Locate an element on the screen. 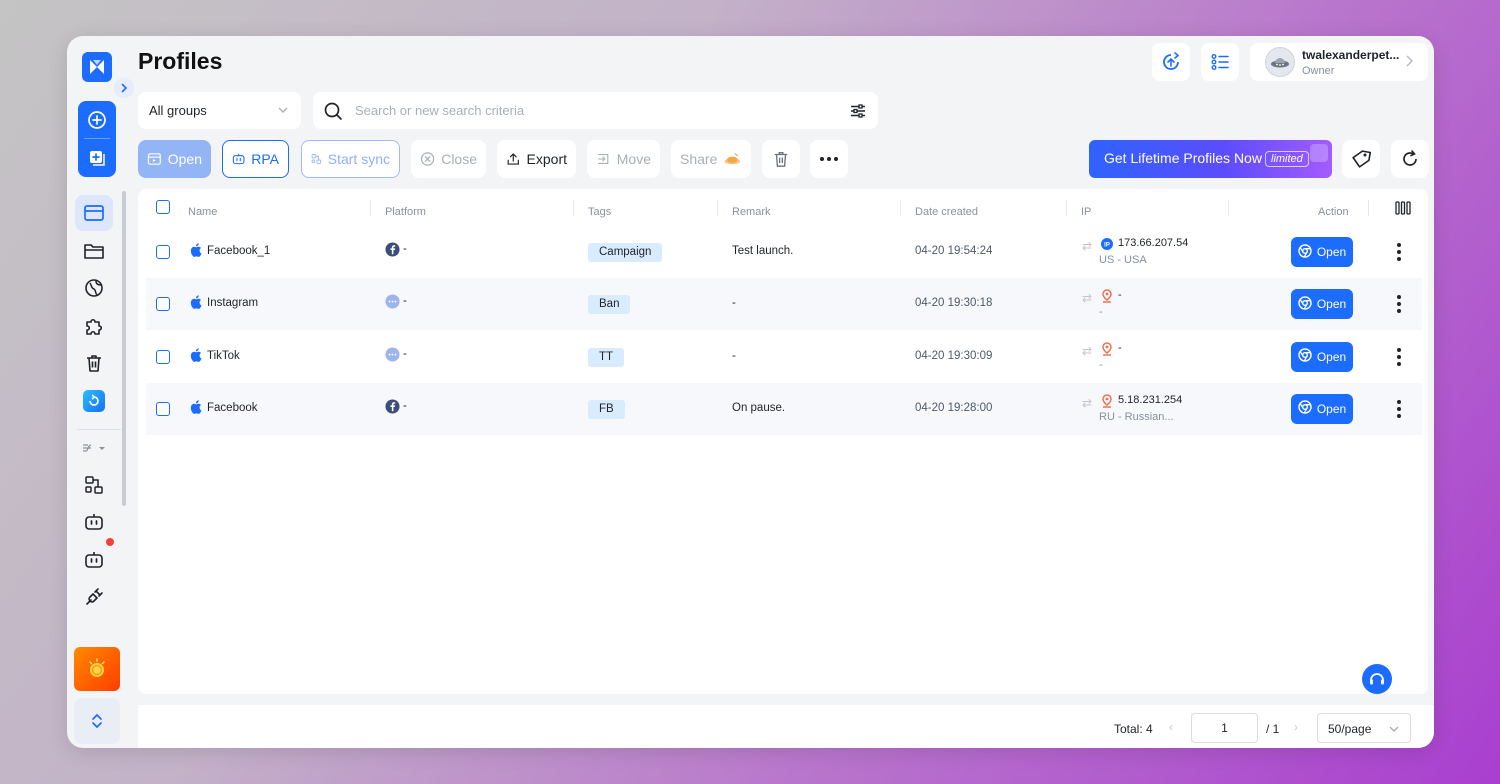 The width and height of the screenshot is (1500, 784). refresh-icon is located at coordinates (1410, 158).